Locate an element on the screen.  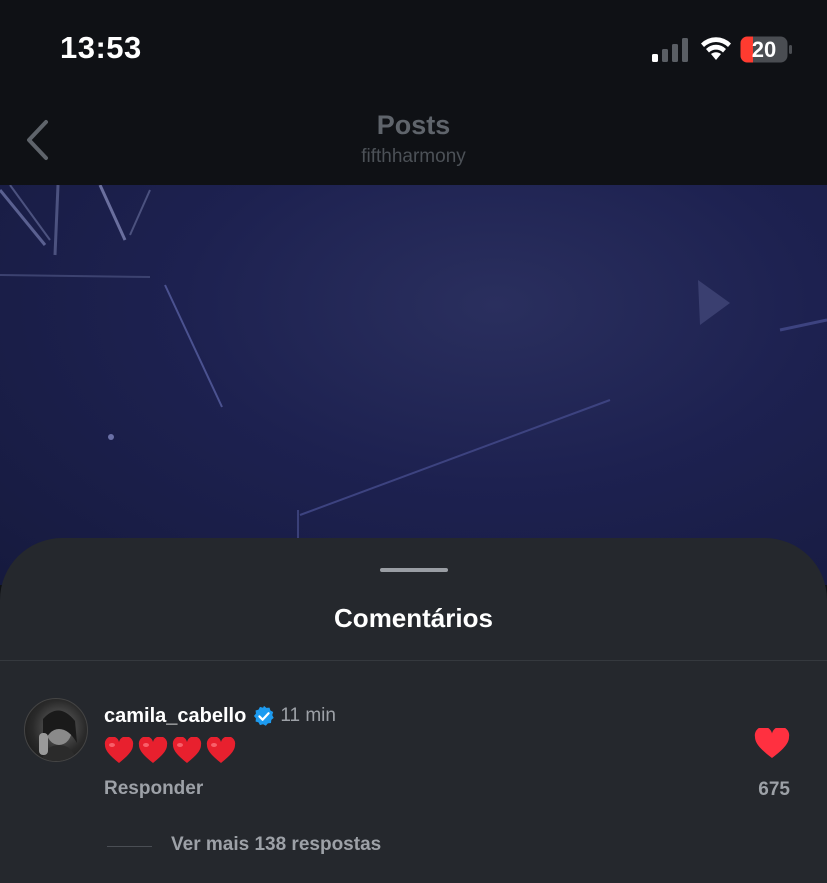
view-replies-button: Ver mais 138 respostas is located at coordinates (276, 845).